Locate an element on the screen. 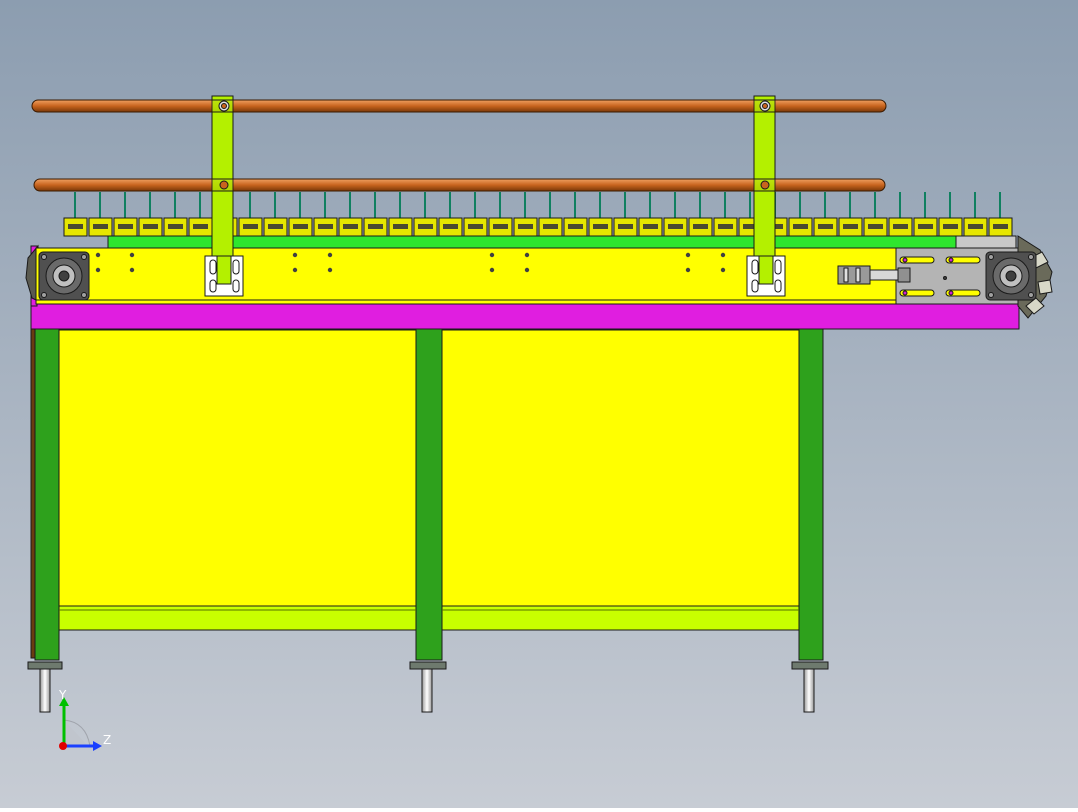 The height and width of the screenshot is (812, 1078). bearing-right is located at coordinates (1011, 276).